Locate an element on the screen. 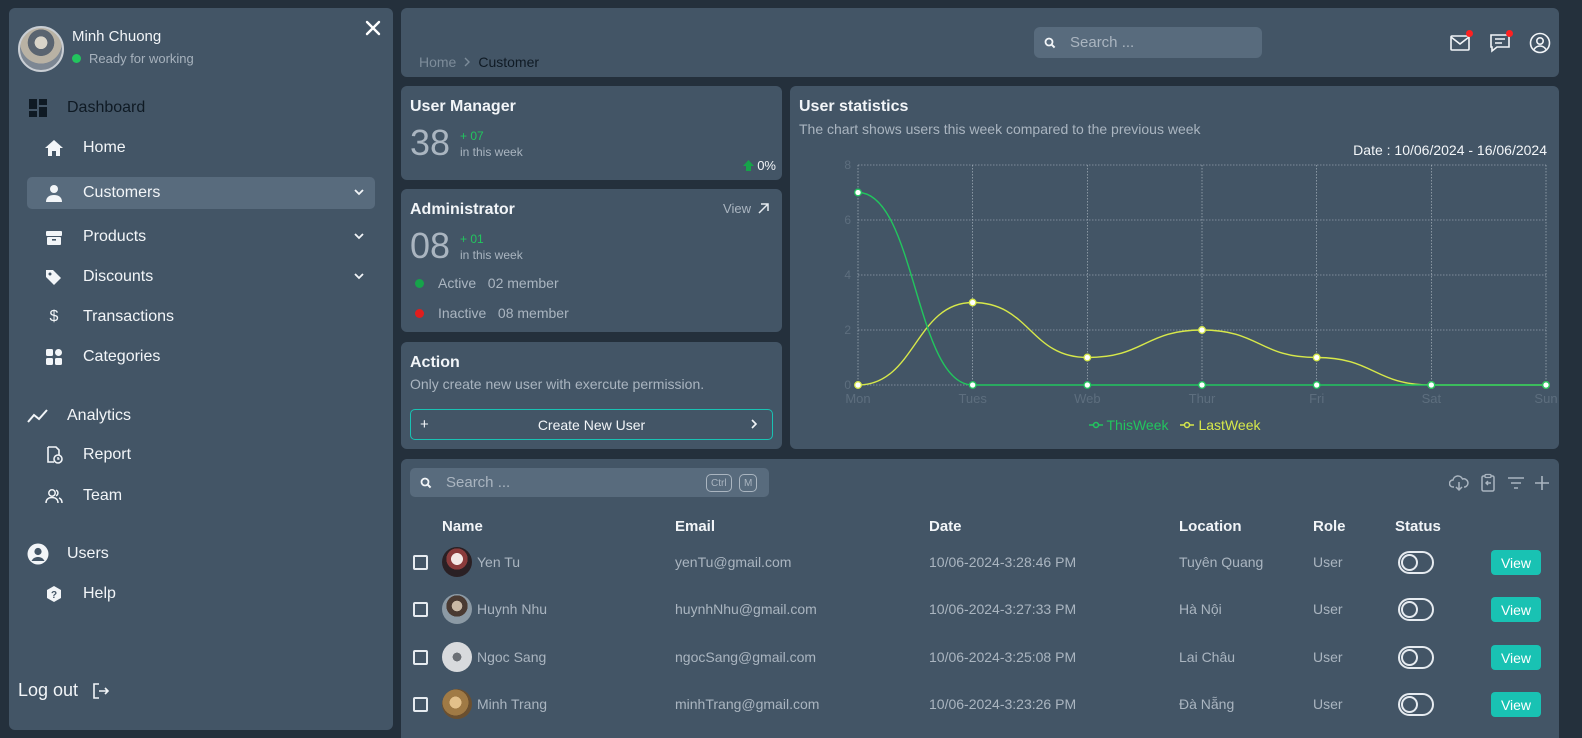  admin-delta-label: in this week is located at coordinates (491, 255).